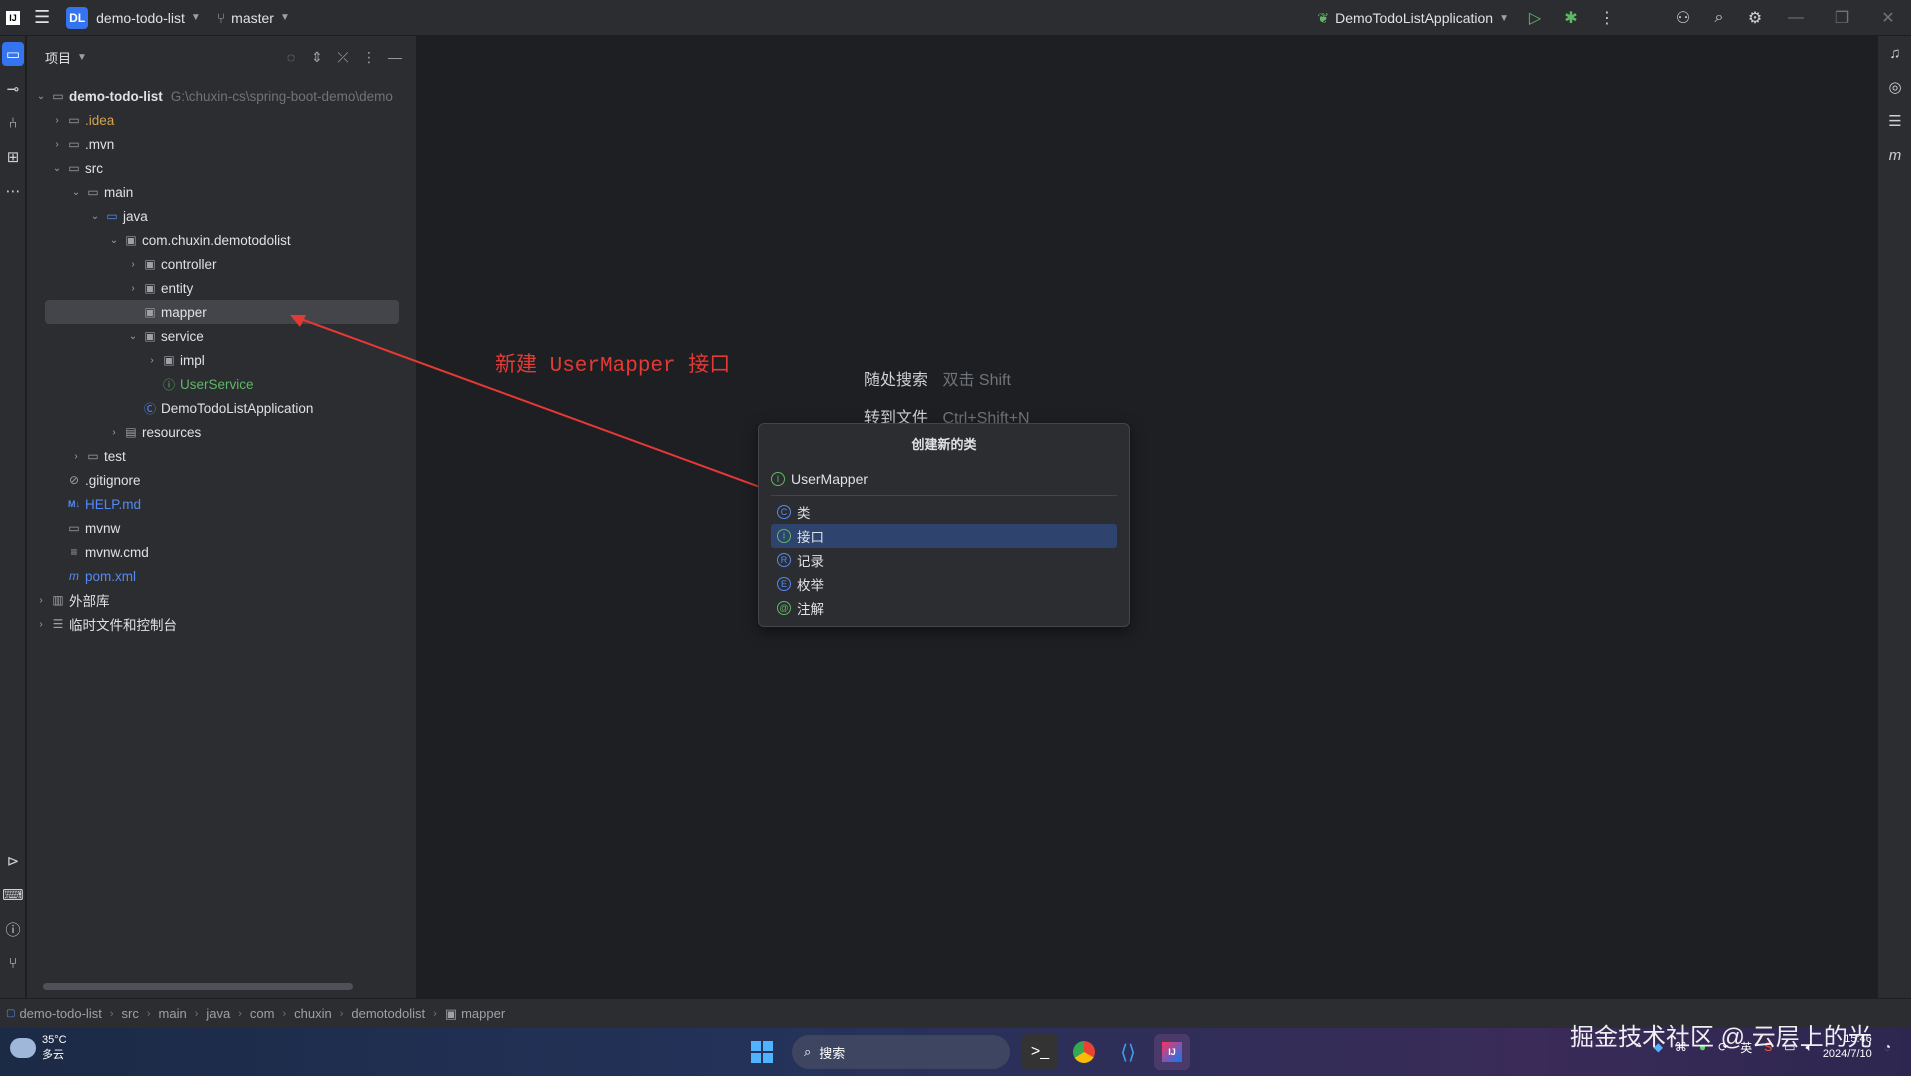 Image resolution: width=1911 pixels, height=1076 pixels. Describe the element at coordinates (13, 191) in the screenshot. I see `more-tools-button: ⋯` at that location.